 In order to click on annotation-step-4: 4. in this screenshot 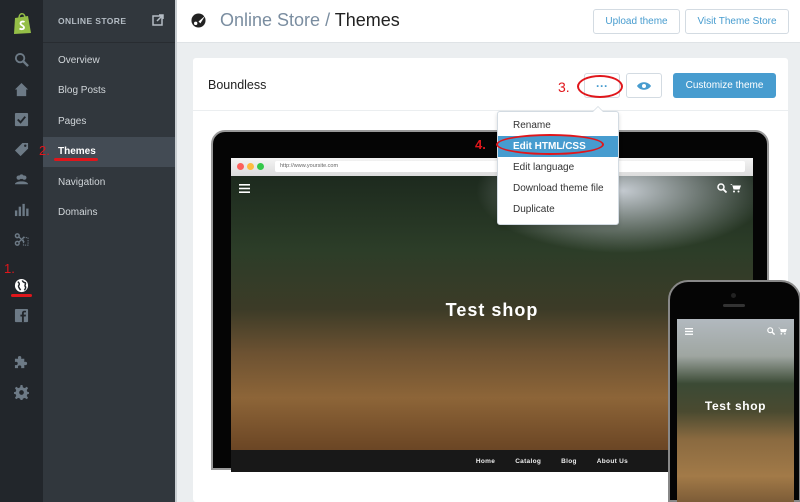, I will do `click(480, 144)`.